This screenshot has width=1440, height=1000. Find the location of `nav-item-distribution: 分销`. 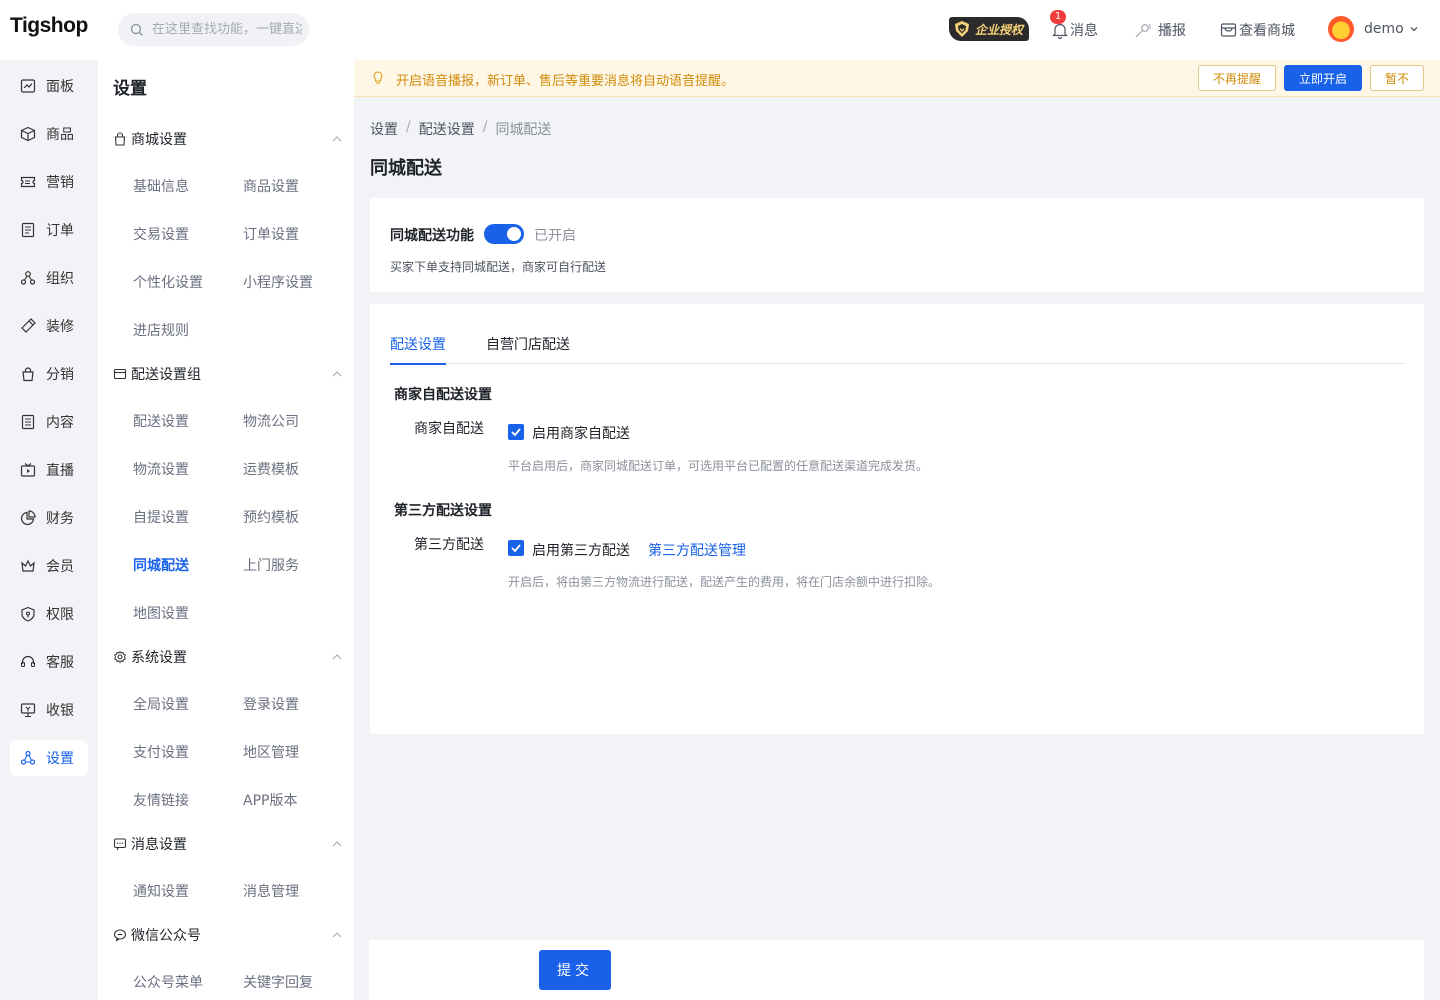

nav-item-distribution: 分销 is located at coordinates (49, 374).